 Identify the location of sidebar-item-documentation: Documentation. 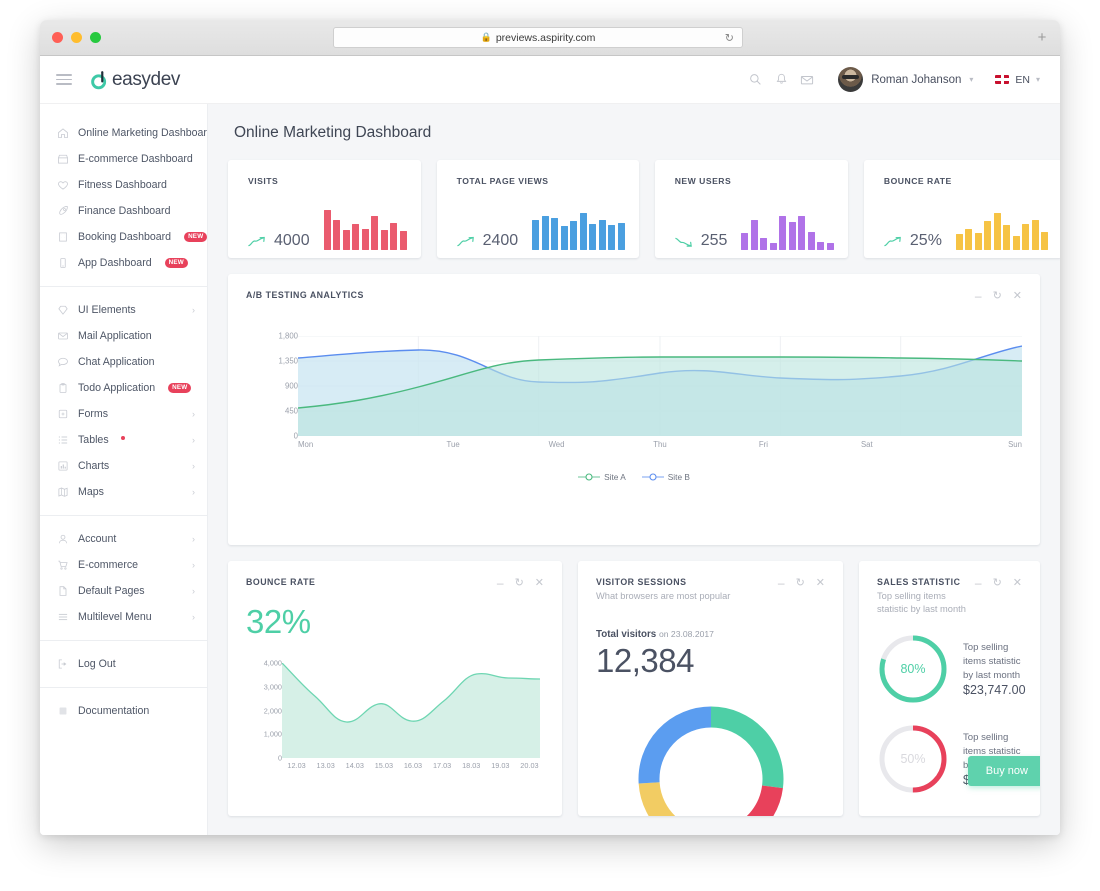
(123, 711).